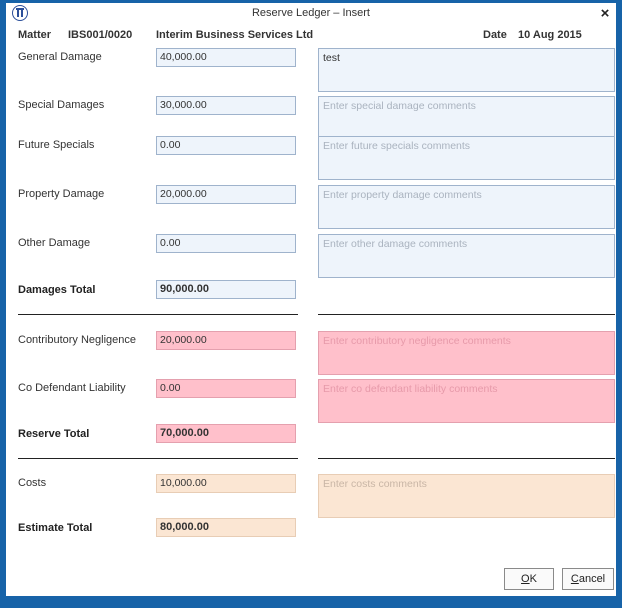 Image resolution: width=622 pixels, height=608 pixels. What do you see at coordinates (226, 388) in the screenshot?
I see `co-defendant-liability-amount: 0.00` at bounding box center [226, 388].